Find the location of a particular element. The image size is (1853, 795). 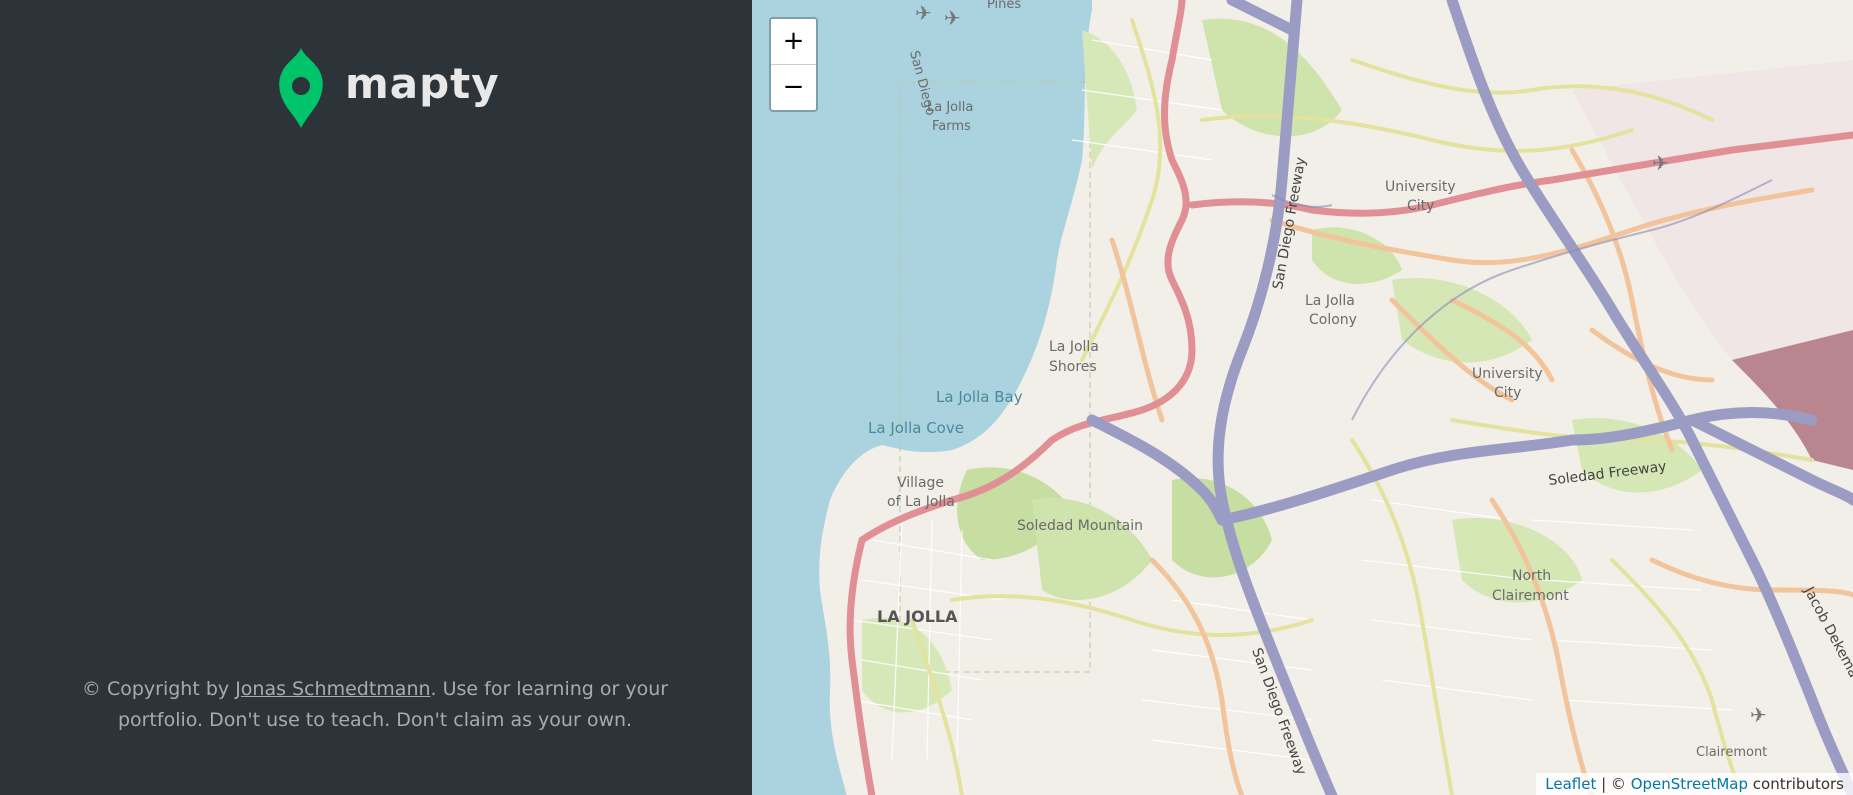

map-label: of La Jolla is located at coordinates (921, 502).